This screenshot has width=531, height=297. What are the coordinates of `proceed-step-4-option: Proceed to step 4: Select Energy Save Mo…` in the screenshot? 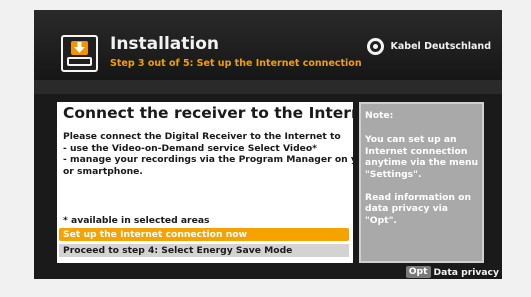 It's located at (204, 250).